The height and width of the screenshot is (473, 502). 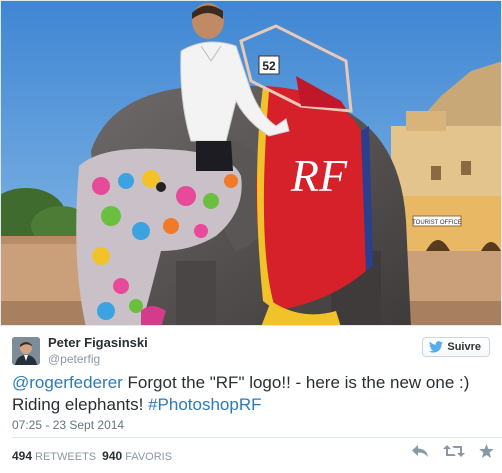 I want to click on retweet-icon, so click(x=454, y=451).